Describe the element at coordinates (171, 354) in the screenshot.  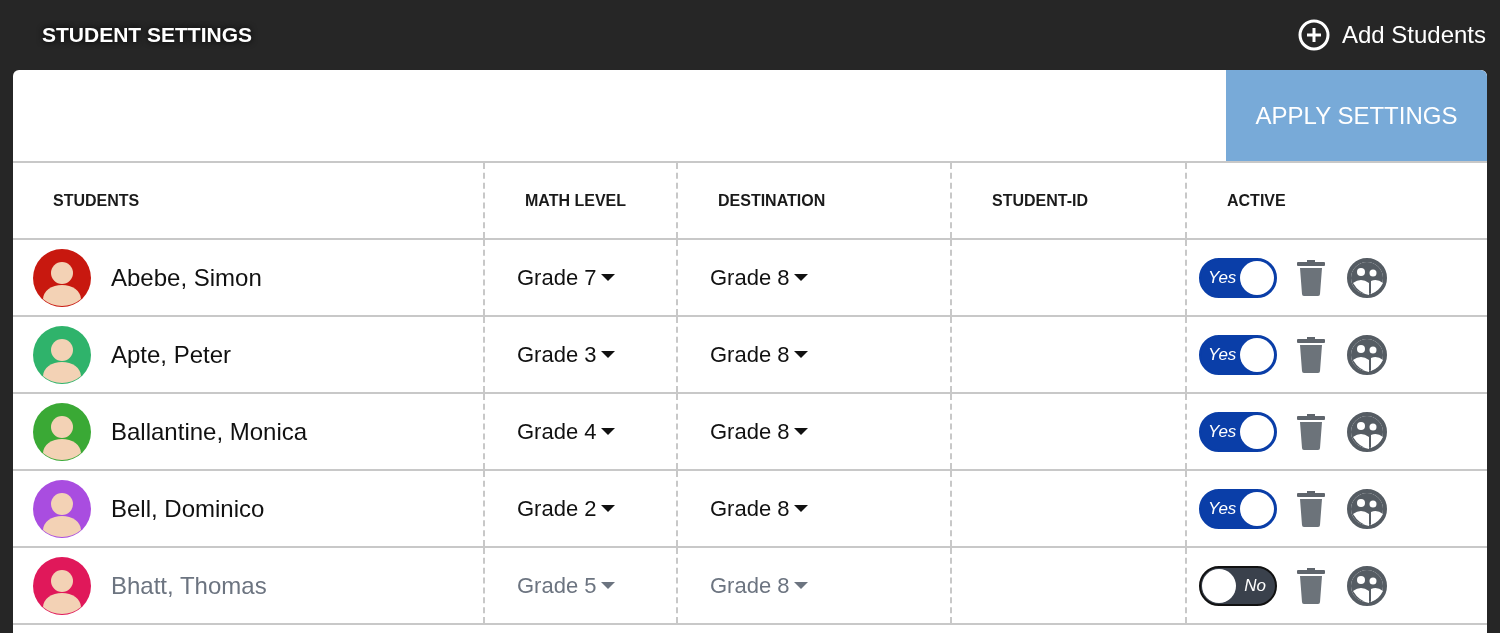
I see `student-name: Apte, Peter` at that location.